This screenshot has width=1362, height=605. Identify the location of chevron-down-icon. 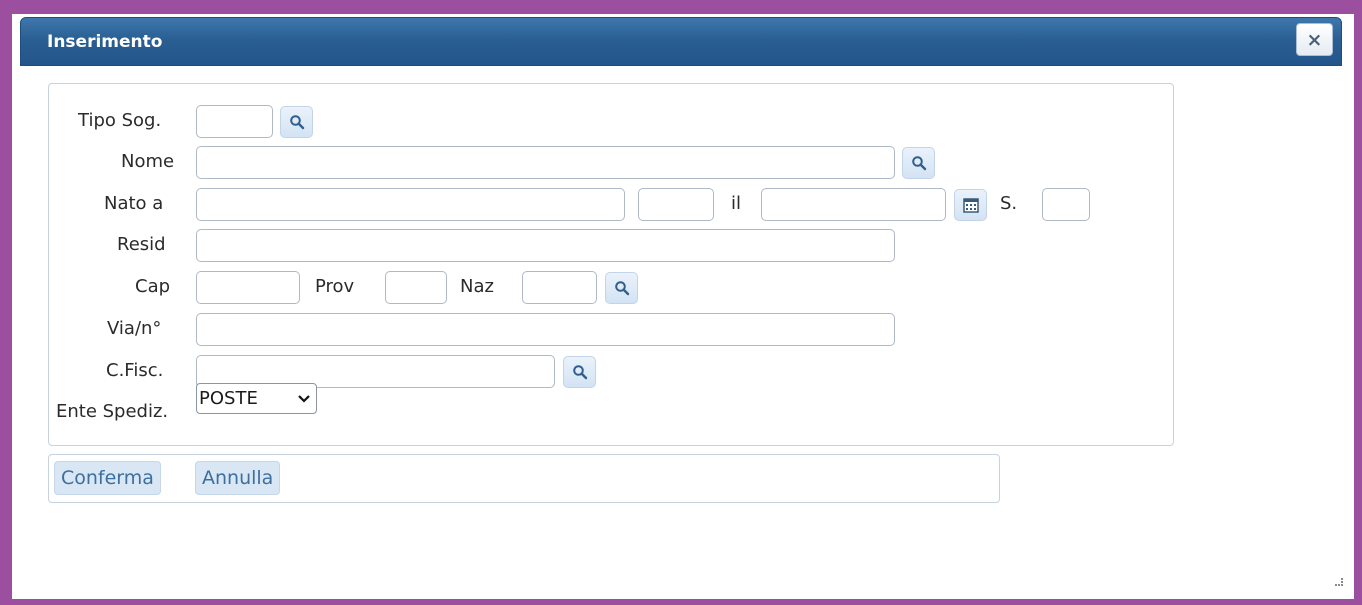
(304, 398).